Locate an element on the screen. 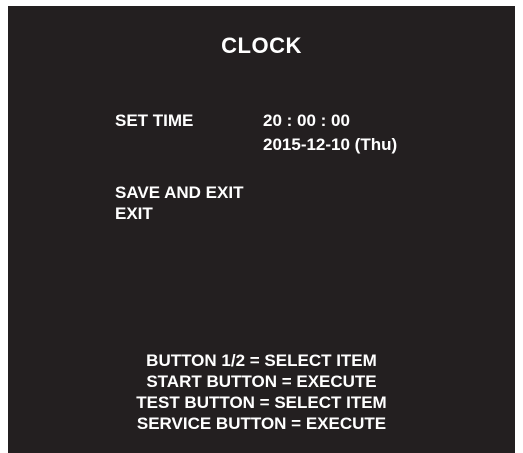 Image resolution: width=523 pixels, height=453 pixels. screen-title: CLOCK is located at coordinates (261, 45).